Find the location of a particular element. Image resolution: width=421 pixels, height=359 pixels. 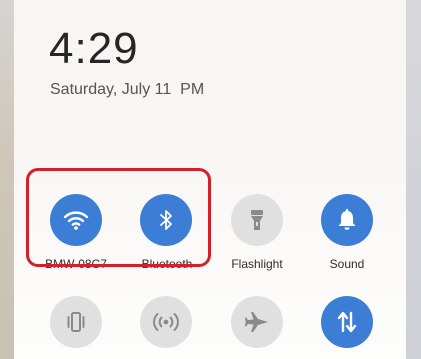

left-frame-edge is located at coordinates (7, 179).